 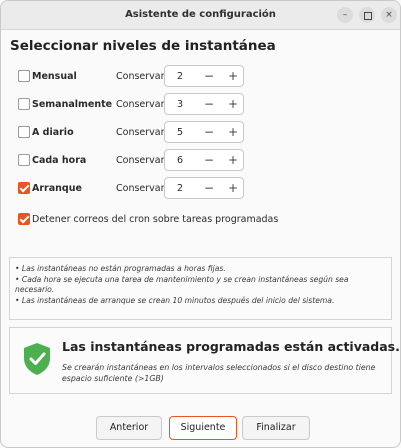 I want to click on monthly-decrement-button: −, so click(x=209, y=76).